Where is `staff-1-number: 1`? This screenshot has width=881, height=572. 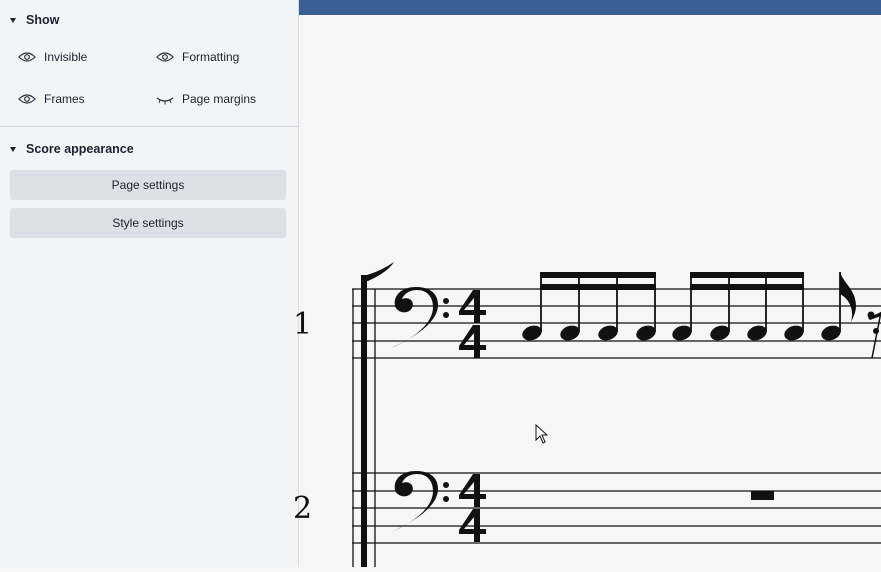
staff-1-number: 1 is located at coordinates (302, 324).